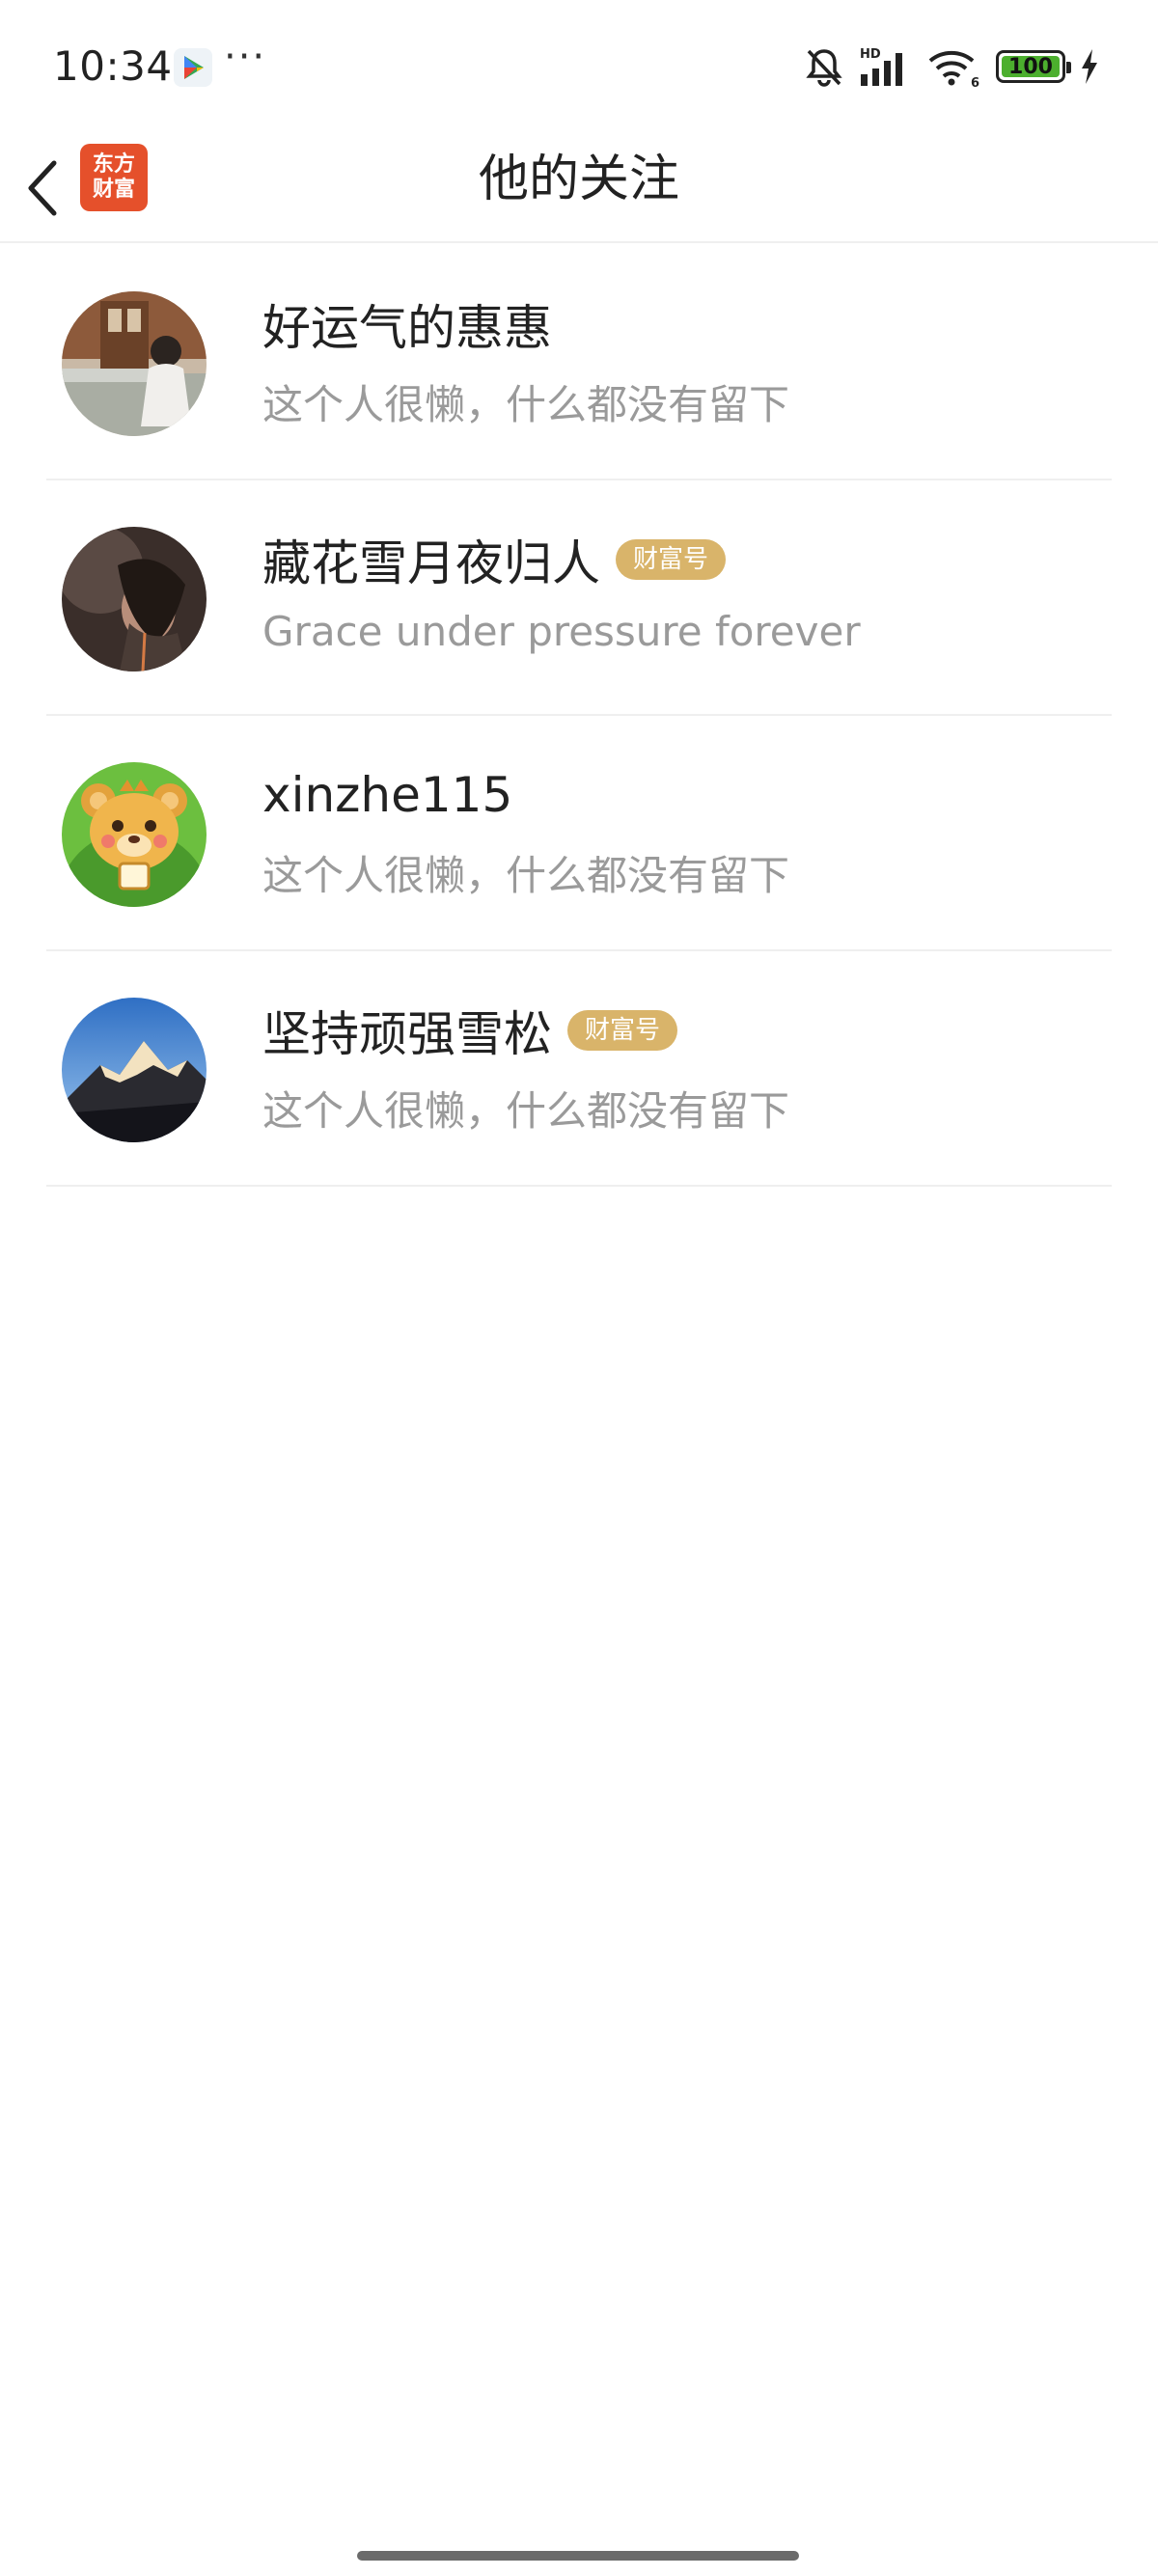 This screenshot has width=1158, height=2576. Describe the element at coordinates (1089, 66) in the screenshot. I see `charging-icon` at that location.